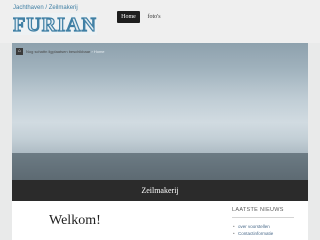 The image size is (320, 240). I want to click on news-list: • over voorstellen • Contactinformatie, so click(267, 230).